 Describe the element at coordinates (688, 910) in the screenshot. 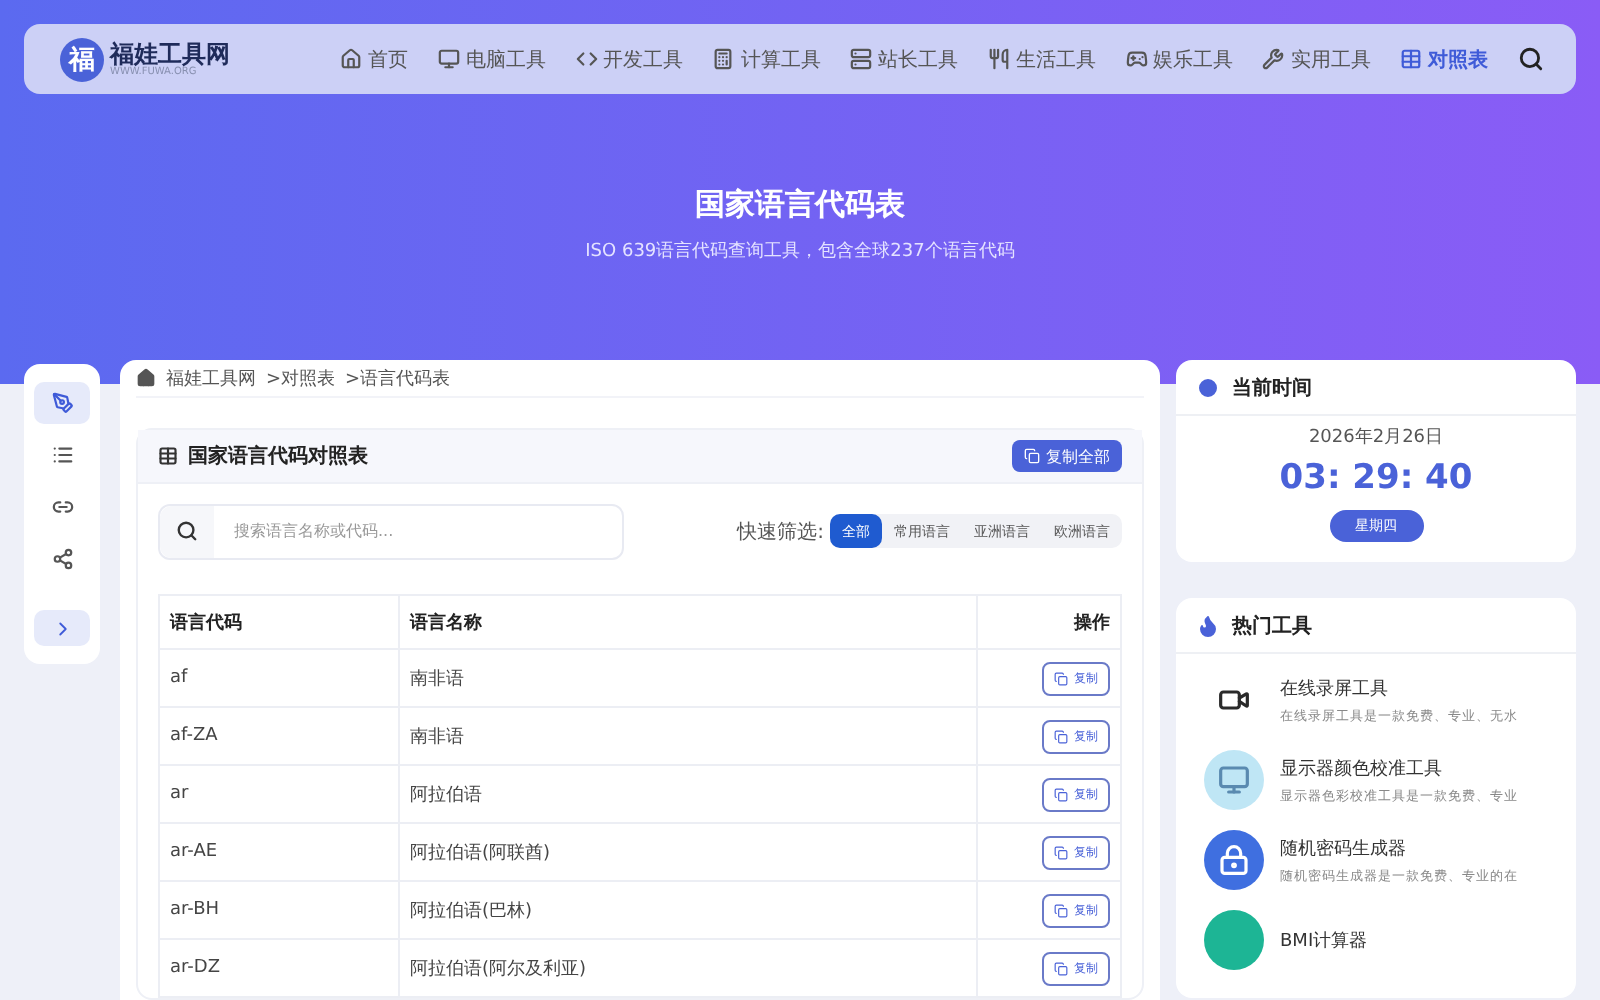

I see `table-cell: 阿拉伯语(巴林)` at that location.